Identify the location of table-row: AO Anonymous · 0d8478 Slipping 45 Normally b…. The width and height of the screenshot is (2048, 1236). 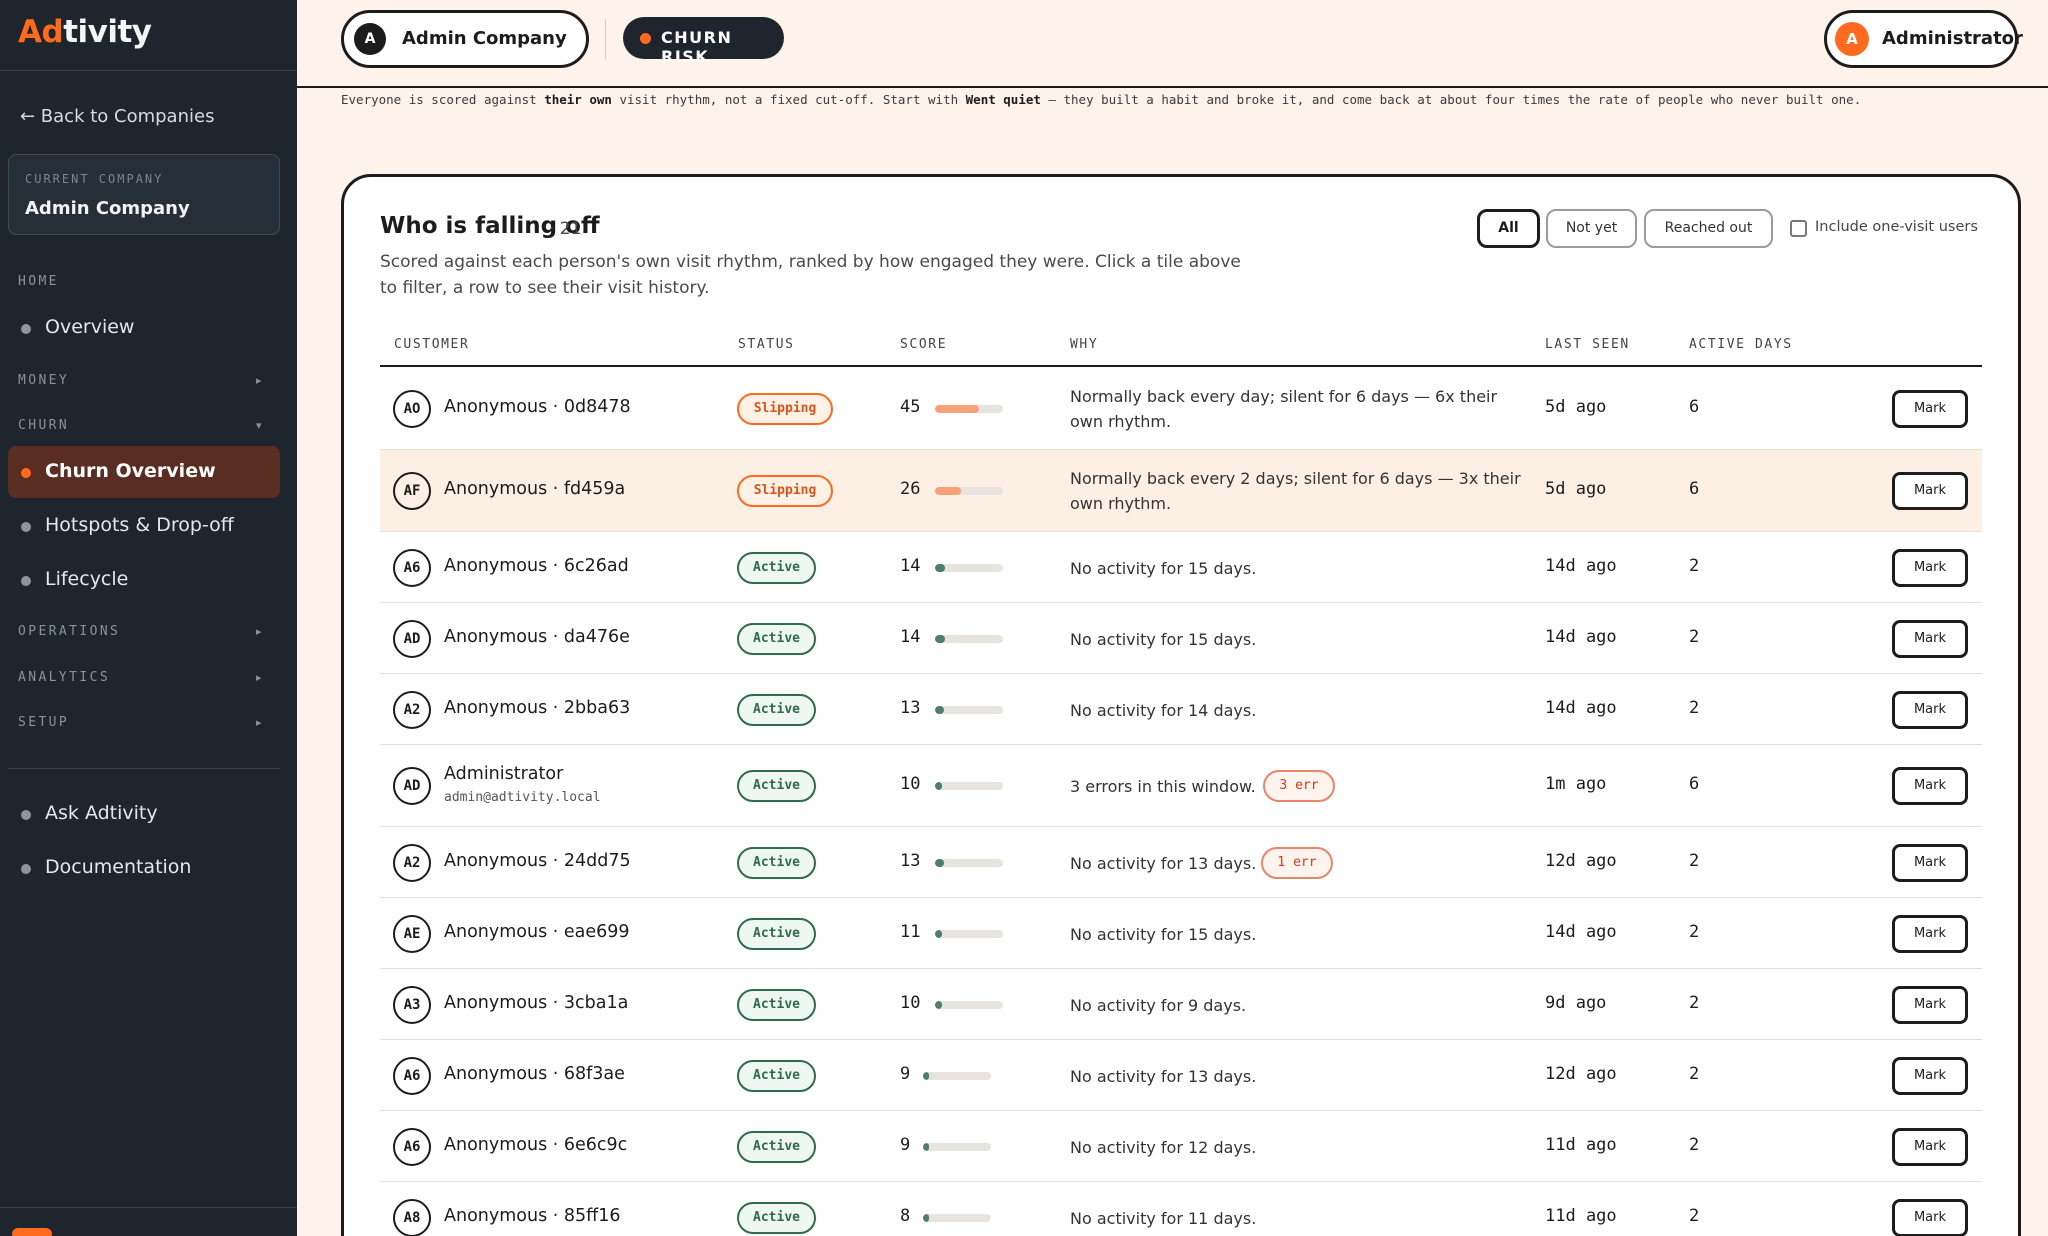
(1181, 408).